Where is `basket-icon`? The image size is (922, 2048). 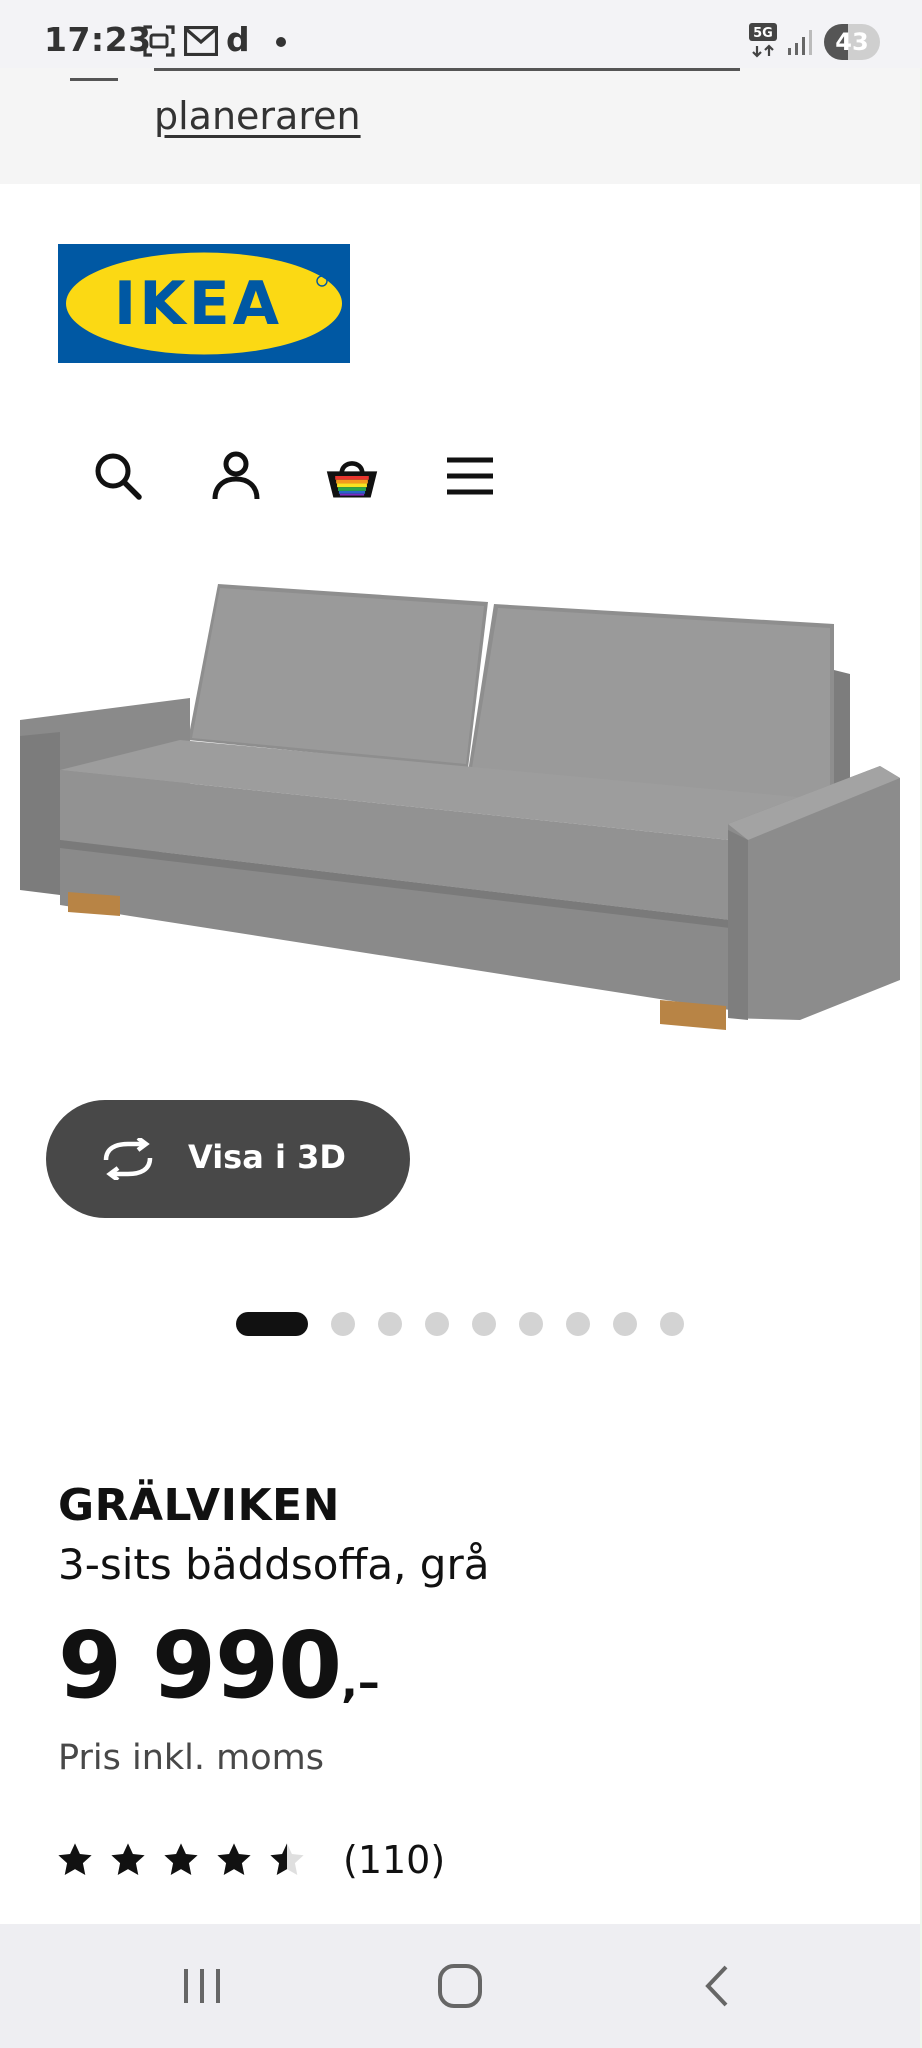 basket-icon is located at coordinates (352, 476).